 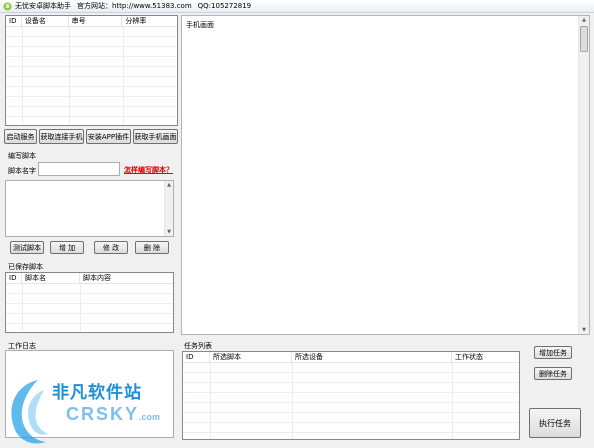 I want to click on help-link: 怎样编写脚本？, so click(x=148, y=170).